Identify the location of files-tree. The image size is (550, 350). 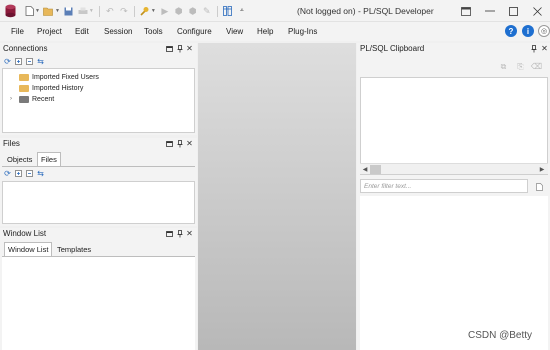
(98, 202).